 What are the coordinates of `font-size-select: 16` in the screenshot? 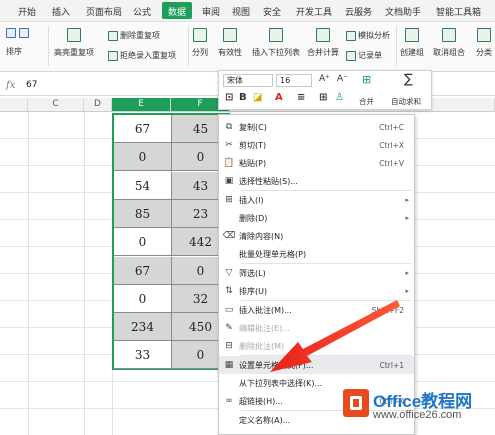 It's located at (294, 80).